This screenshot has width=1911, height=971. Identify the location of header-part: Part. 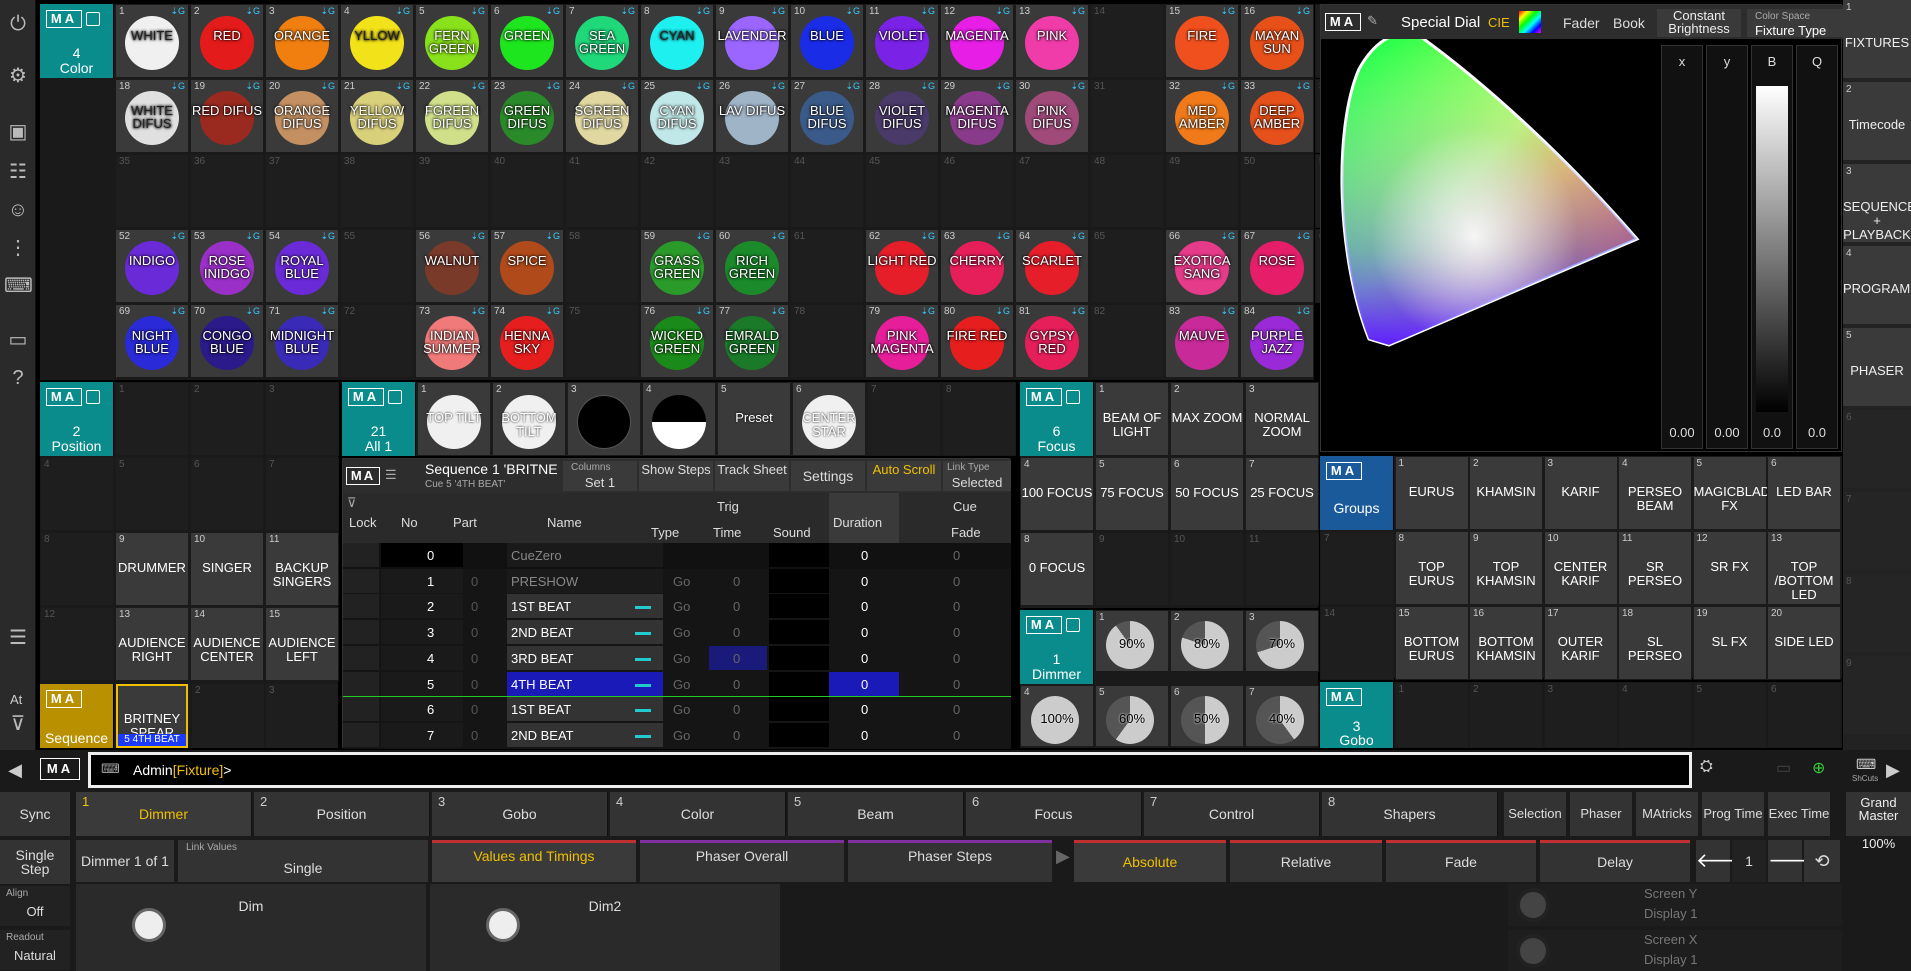
(465, 522).